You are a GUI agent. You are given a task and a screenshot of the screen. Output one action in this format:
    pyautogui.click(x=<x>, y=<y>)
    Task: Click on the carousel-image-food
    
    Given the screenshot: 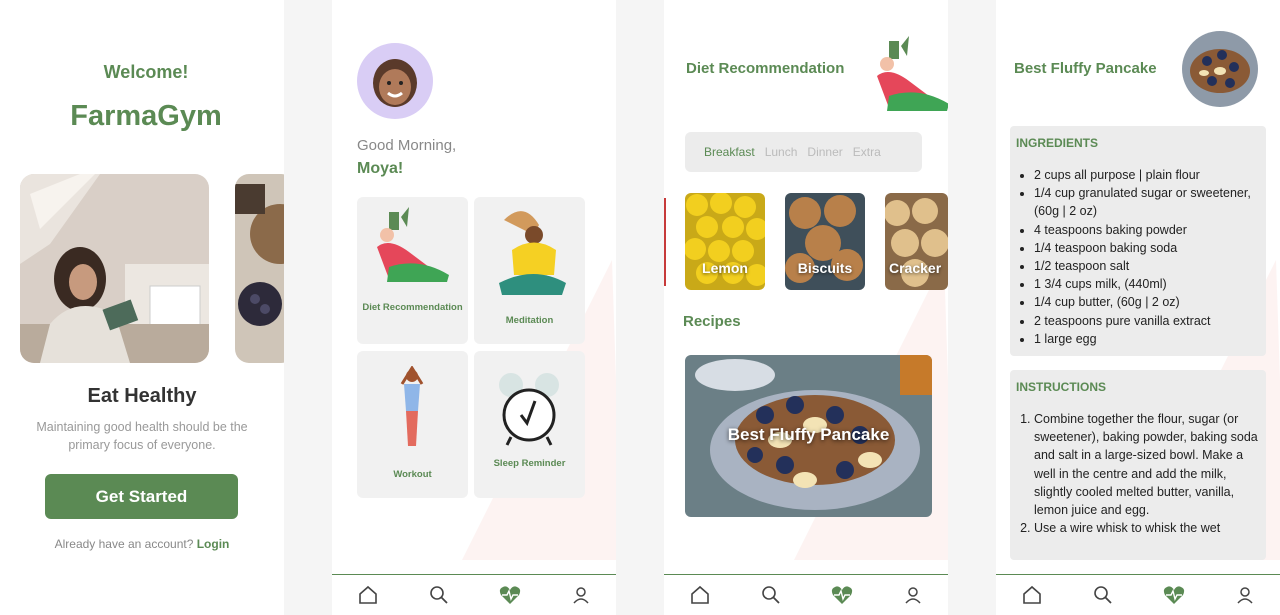 What is the action you would take?
    pyautogui.click(x=259, y=268)
    